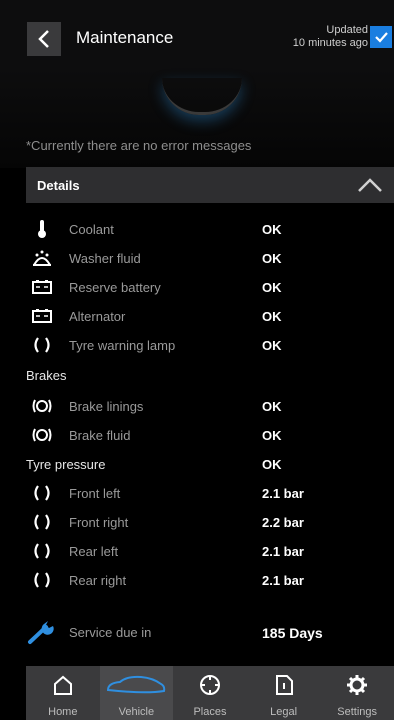 The width and height of the screenshot is (394, 720). I want to click on list-item-tyre-warning-lamp: Tyre warning lamp OK, so click(210, 345).